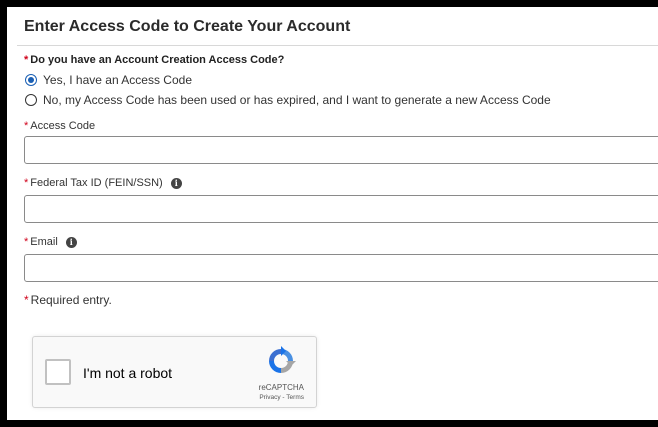  What do you see at coordinates (295, 397) in the screenshot?
I see `recaptcha-terms-link: Terms` at bounding box center [295, 397].